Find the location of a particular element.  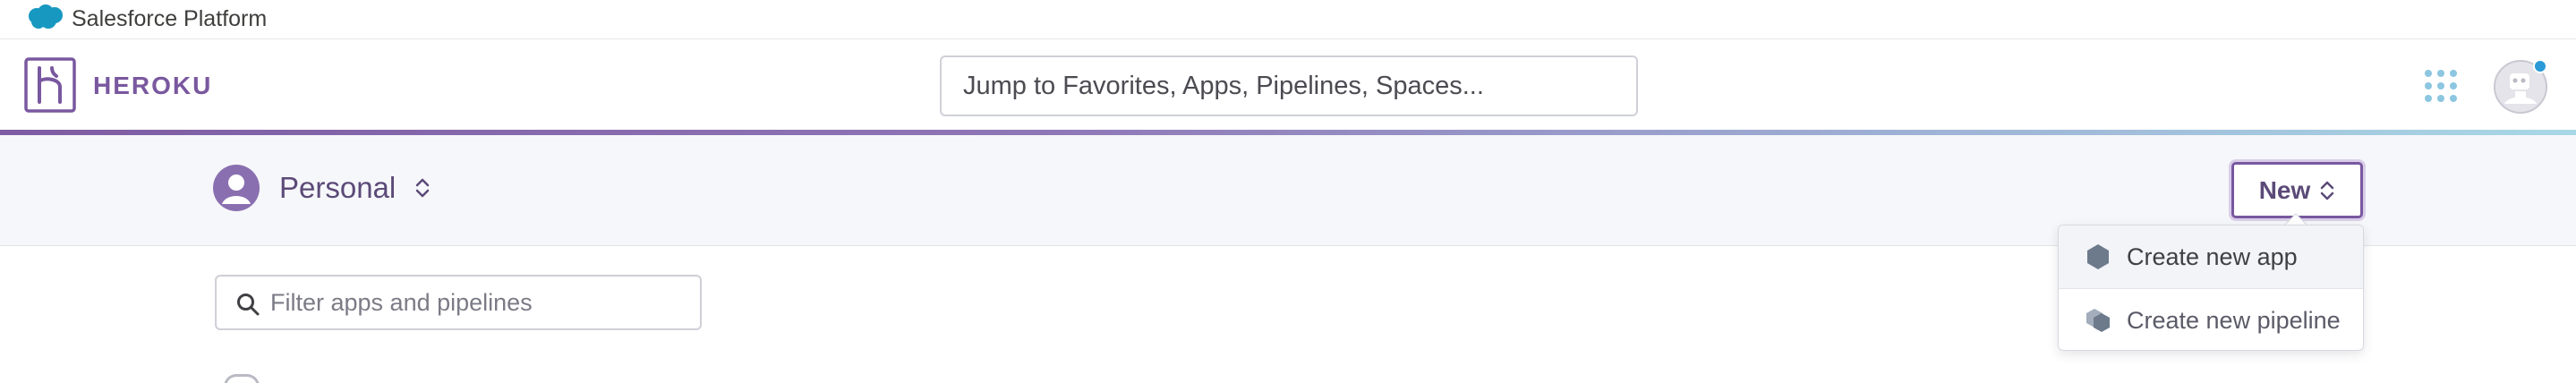

menu-item-label: Create new app is located at coordinates (2212, 256).